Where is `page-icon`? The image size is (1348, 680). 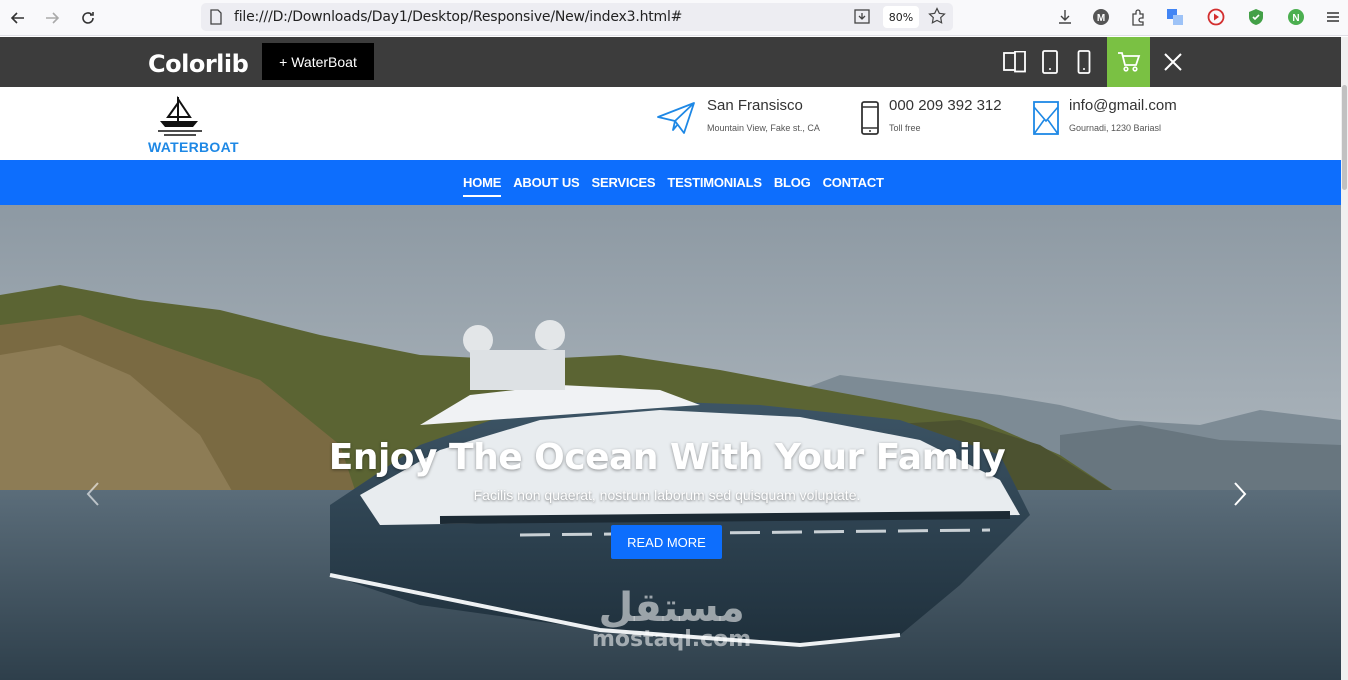 page-icon is located at coordinates (216, 19).